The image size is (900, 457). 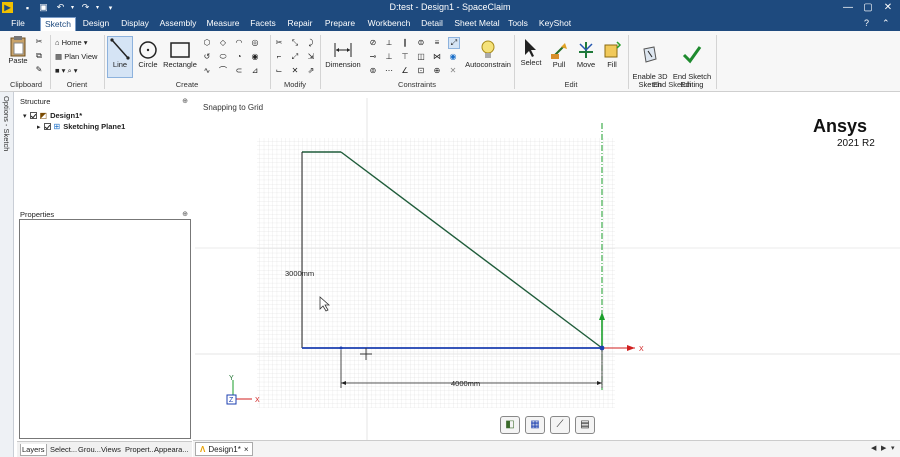 What do you see at coordinates (18, 24) in the screenshot?
I see `tab-file: File` at bounding box center [18, 24].